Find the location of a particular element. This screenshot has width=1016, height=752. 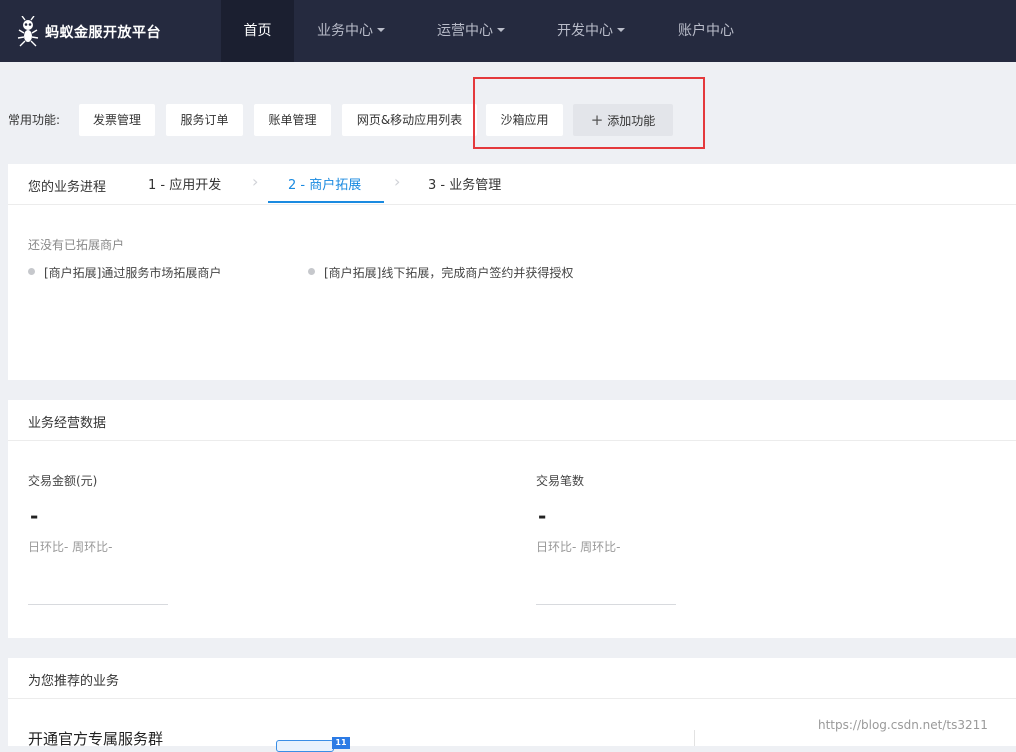

transaction-count-compare: 日环比- 周环比- is located at coordinates (578, 547).